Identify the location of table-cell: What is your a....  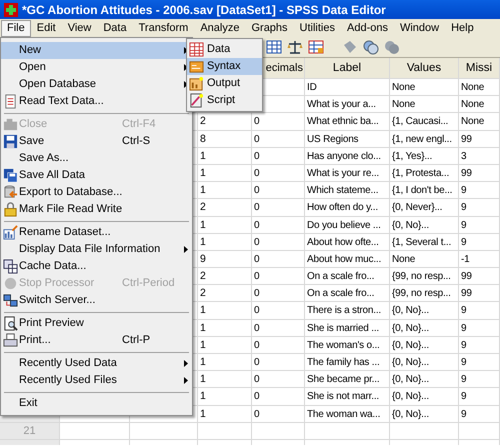
(347, 105).